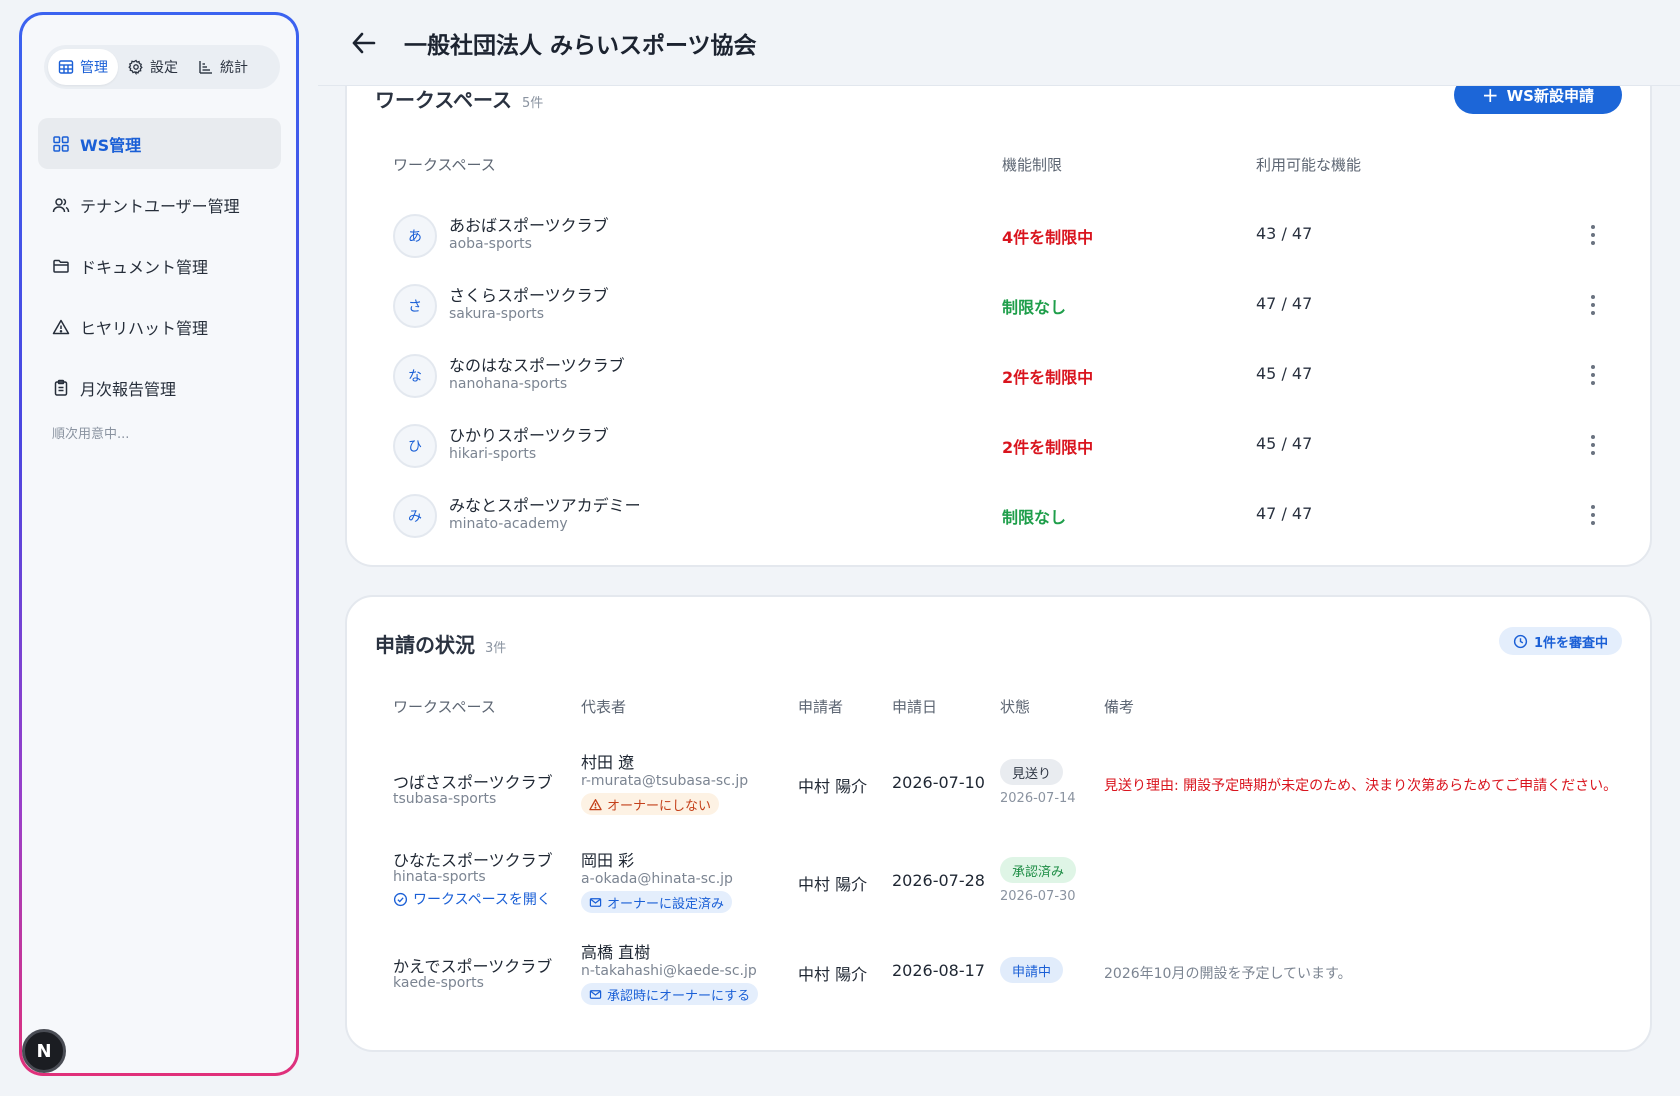 This screenshot has height=1096, width=1680. Describe the element at coordinates (135, 67) in the screenshot. I see `gear-icon` at that location.